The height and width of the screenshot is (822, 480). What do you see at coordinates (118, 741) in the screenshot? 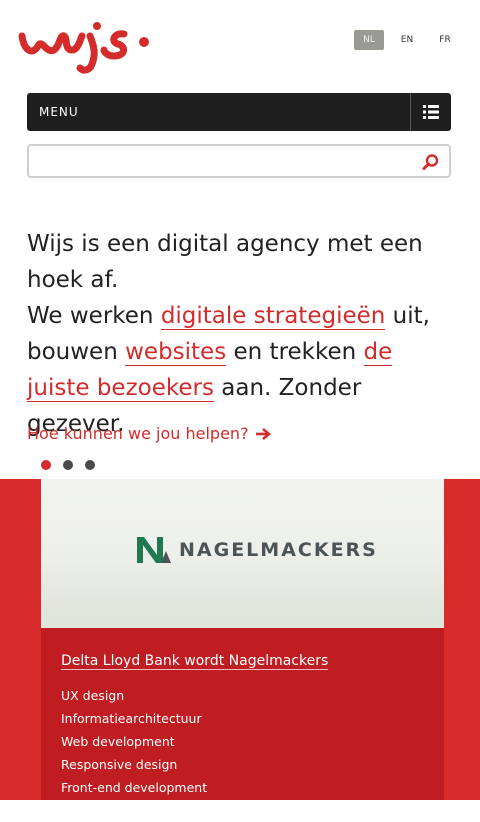
I see `service-item: Web development` at bounding box center [118, 741].